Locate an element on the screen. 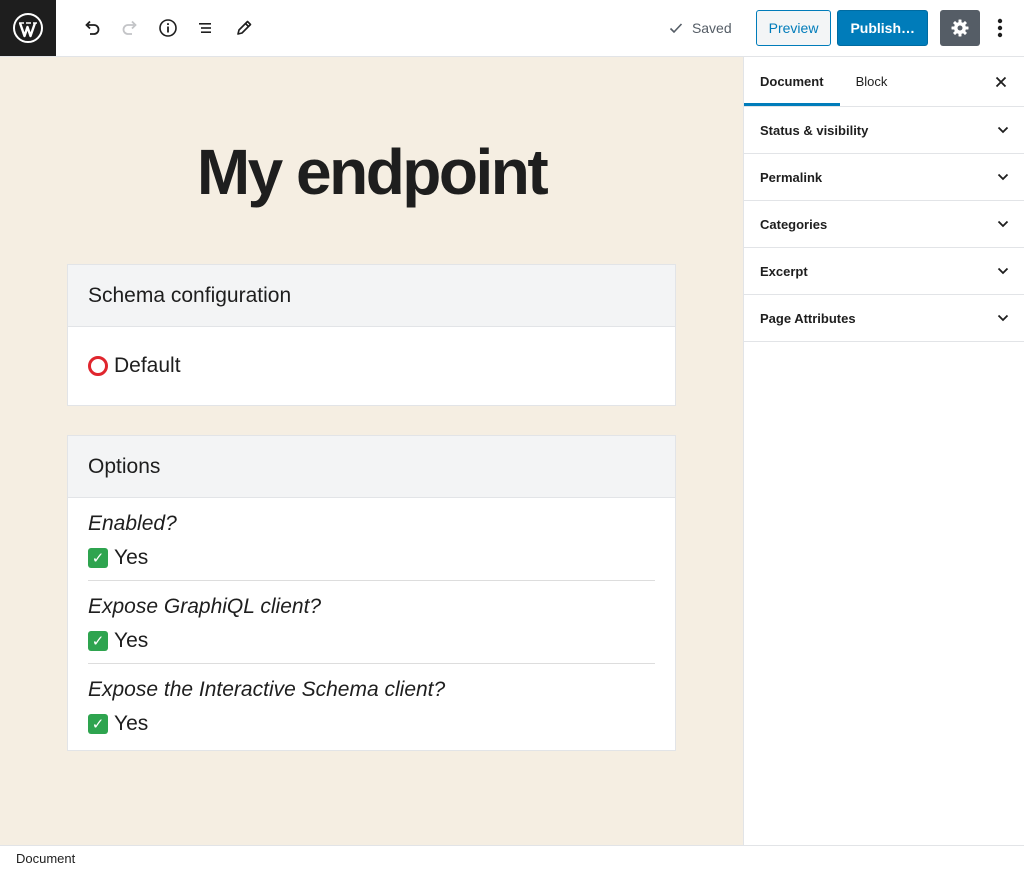  panel-label: Categories is located at coordinates (794, 224).